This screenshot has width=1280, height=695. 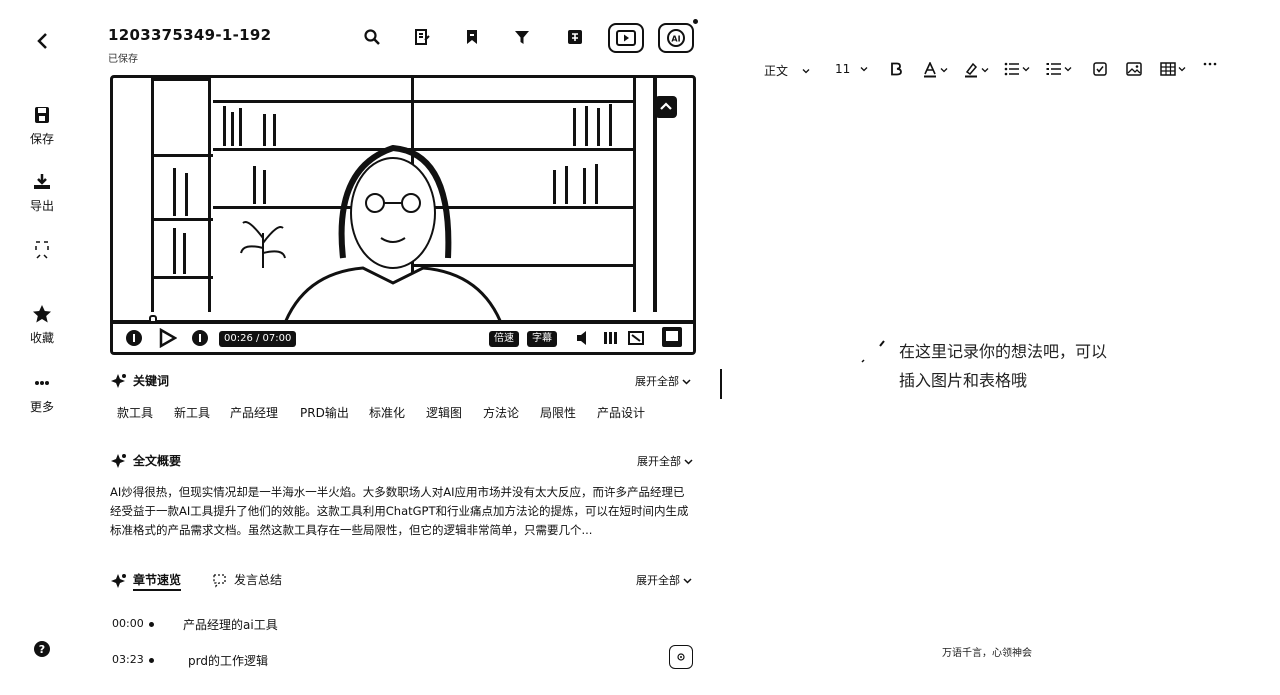 What do you see at coordinates (658, 580) in the screenshot?
I see `chapters-expand-label: 展开全部` at bounding box center [658, 580].